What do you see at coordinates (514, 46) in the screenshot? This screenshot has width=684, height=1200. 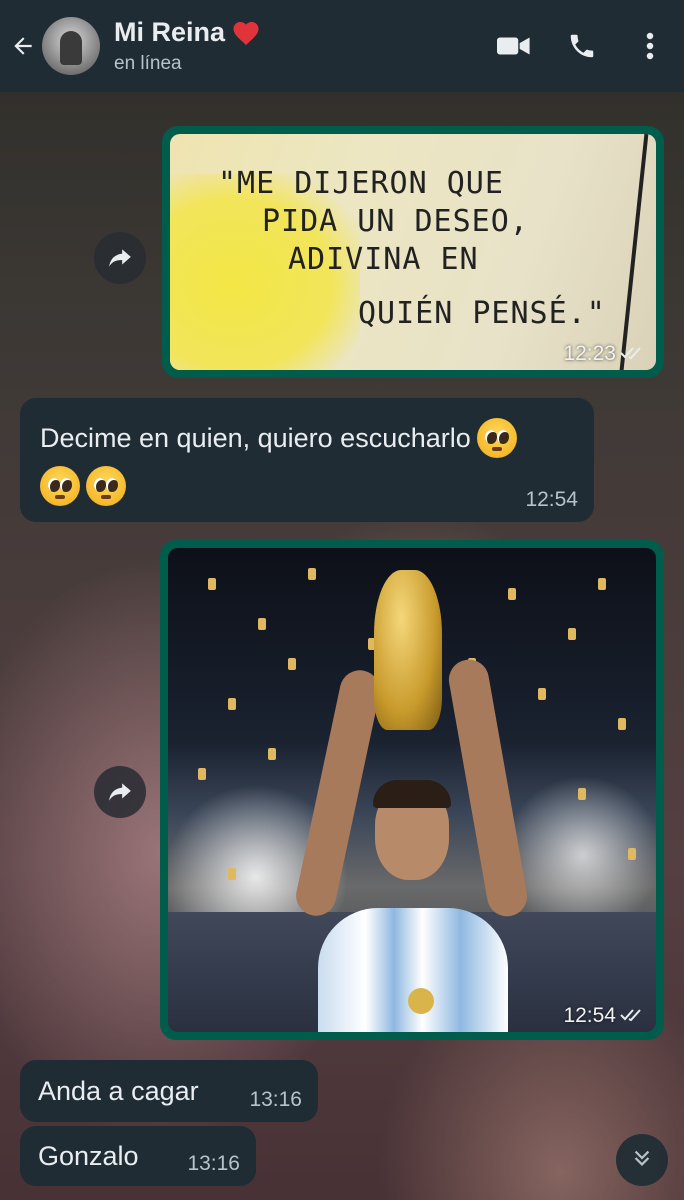 I see `video-call-icon` at bounding box center [514, 46].